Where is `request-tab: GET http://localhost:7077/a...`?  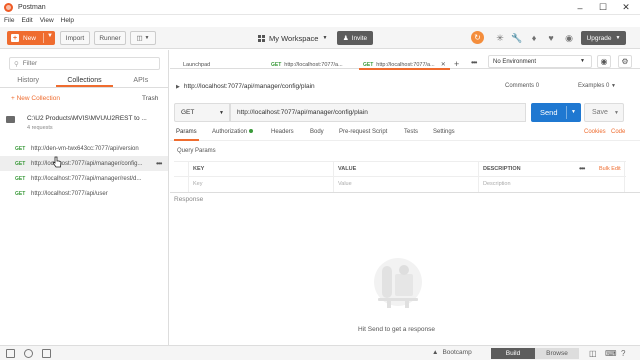
request-tab: GET http://localhost:7077/a... is located at coordinates (307, 64).